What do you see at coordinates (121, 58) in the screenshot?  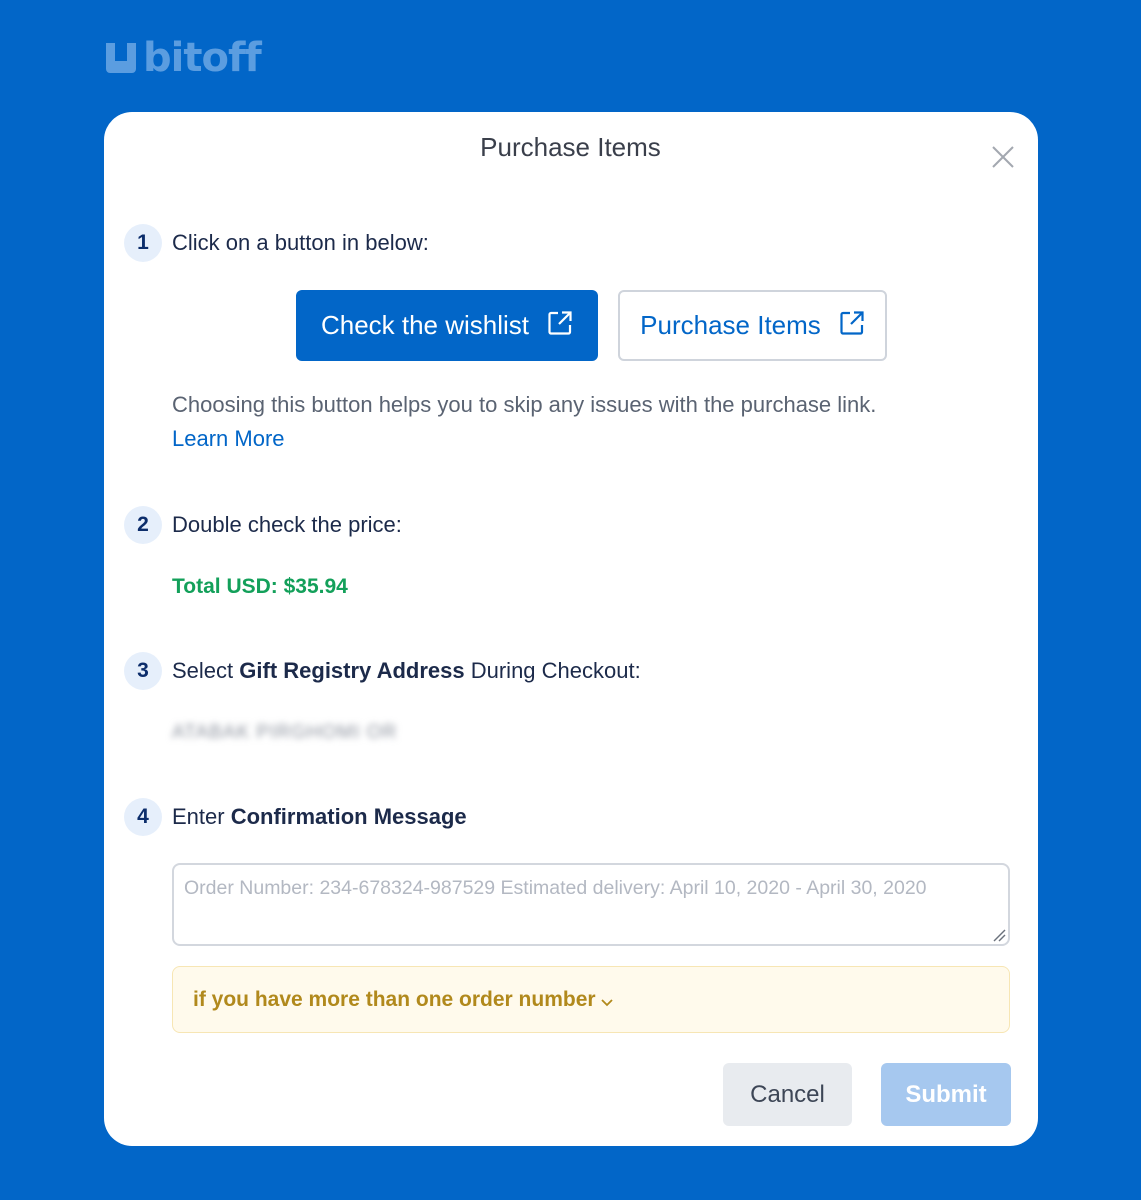 I see `bitoff-logo-mark` at bounding box center [121, 58].